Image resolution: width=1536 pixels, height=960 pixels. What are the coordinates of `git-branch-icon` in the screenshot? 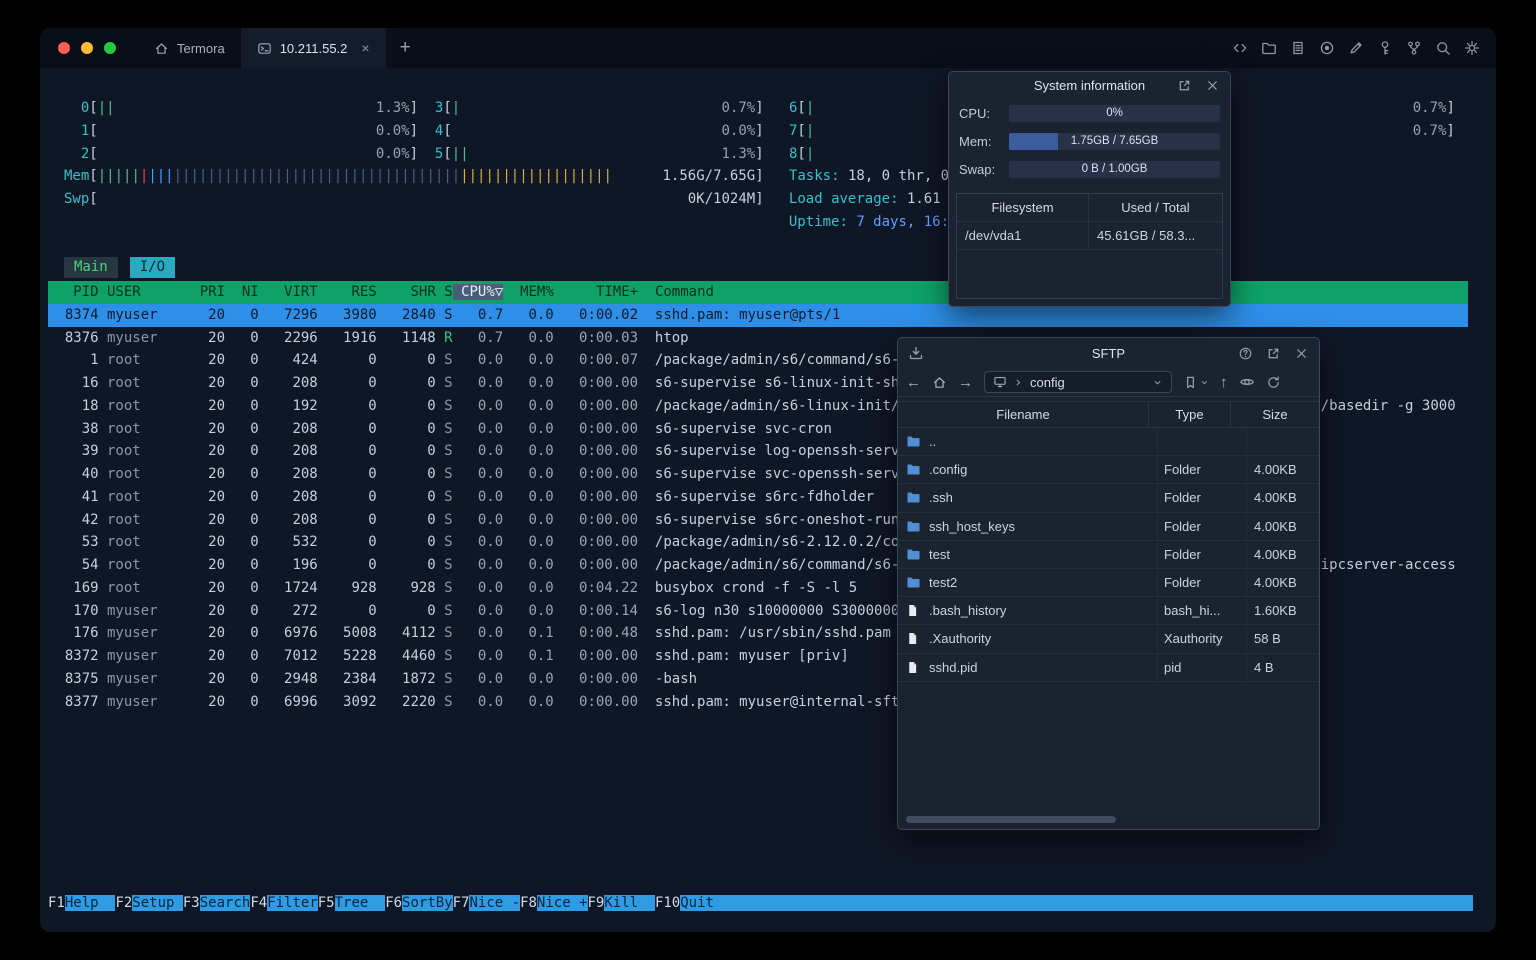 It's located at (1414, 48).